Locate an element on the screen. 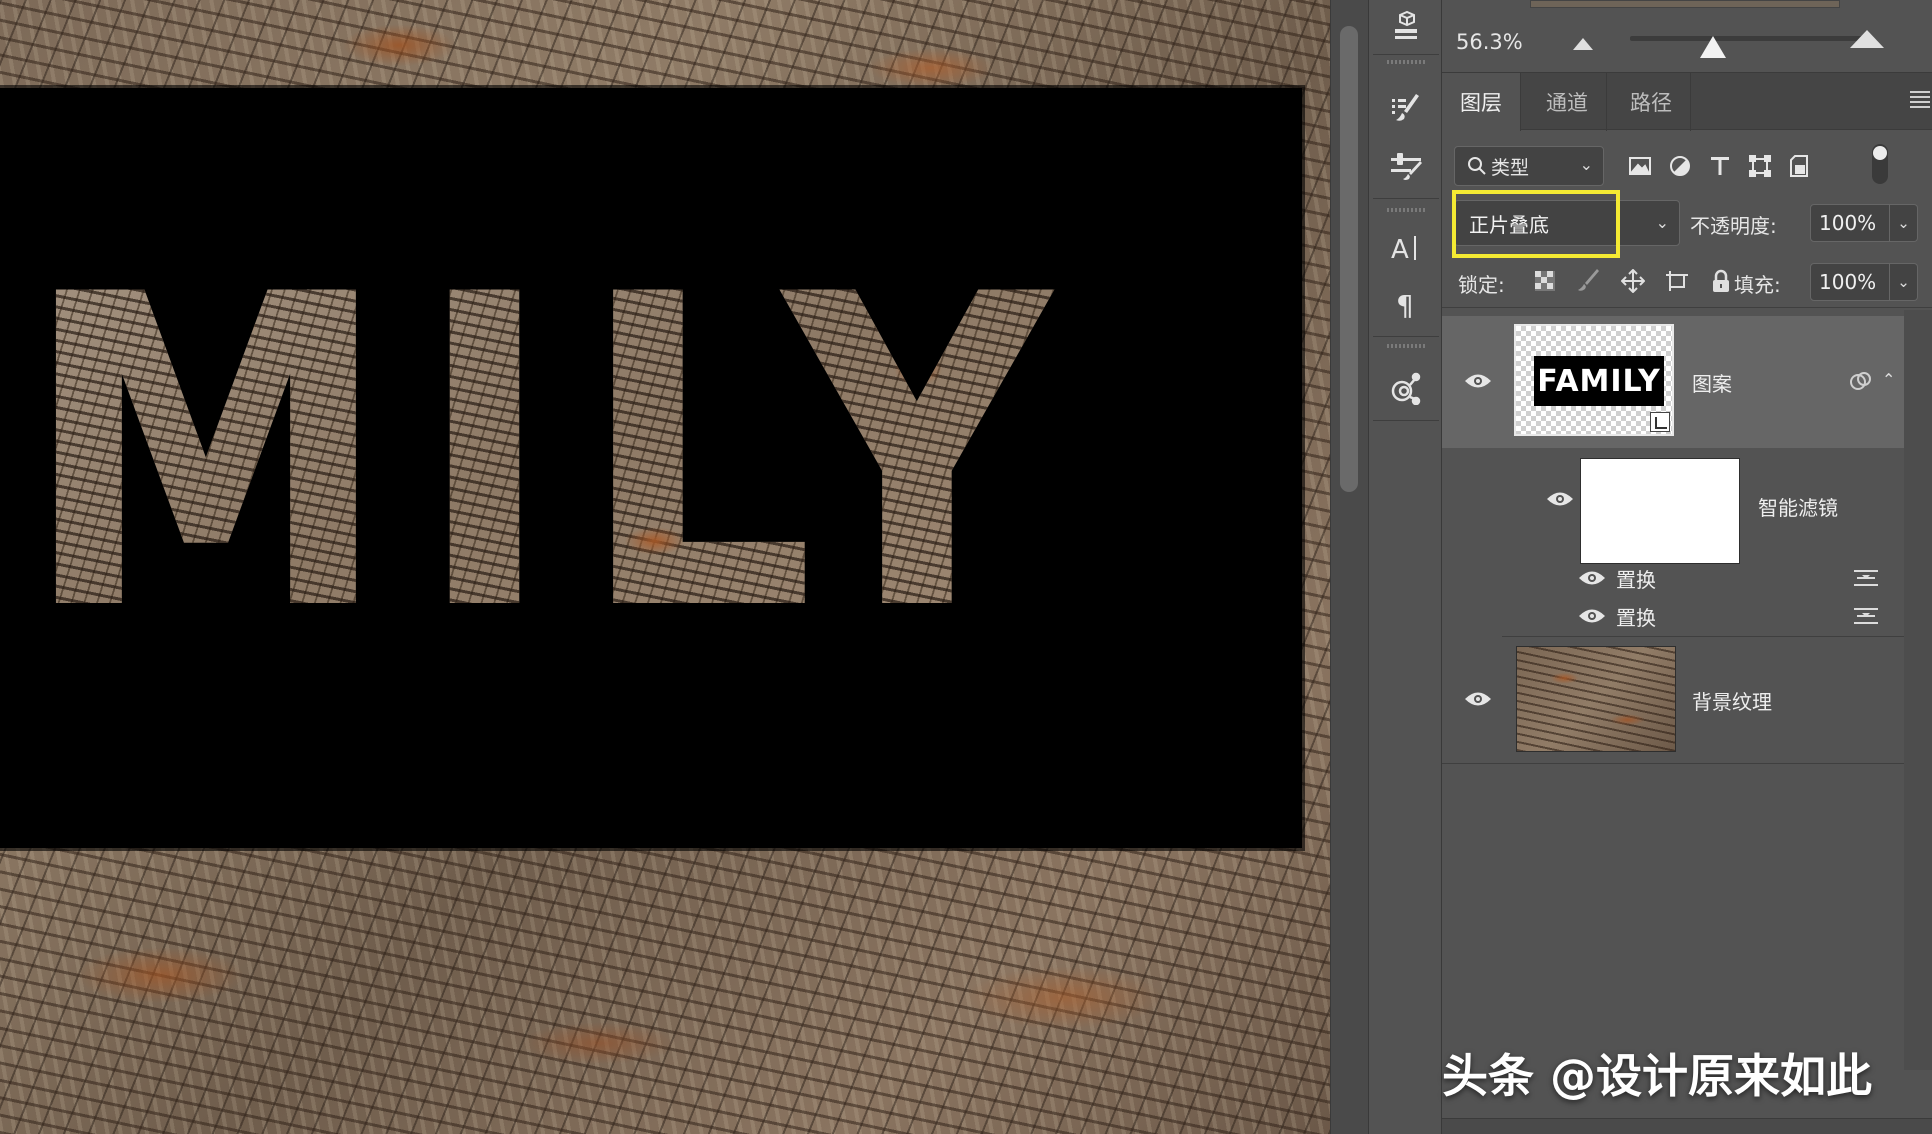 Image resolution: width=1932 pixels, height=1134 pixels. blend-mode-highlight-box is located at coordinates (1536, 224).